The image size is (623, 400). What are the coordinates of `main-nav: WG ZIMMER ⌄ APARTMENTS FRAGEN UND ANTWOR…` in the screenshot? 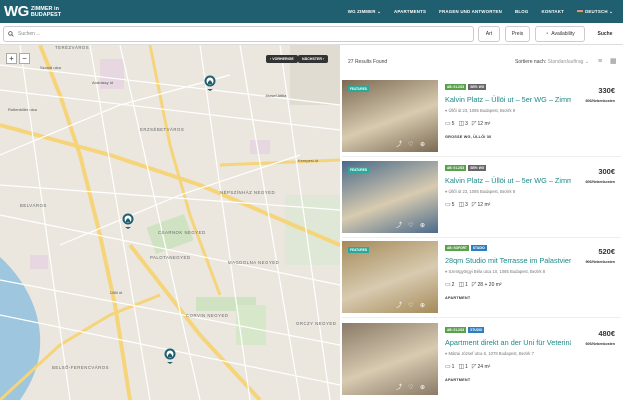 It's located at (480, 11).